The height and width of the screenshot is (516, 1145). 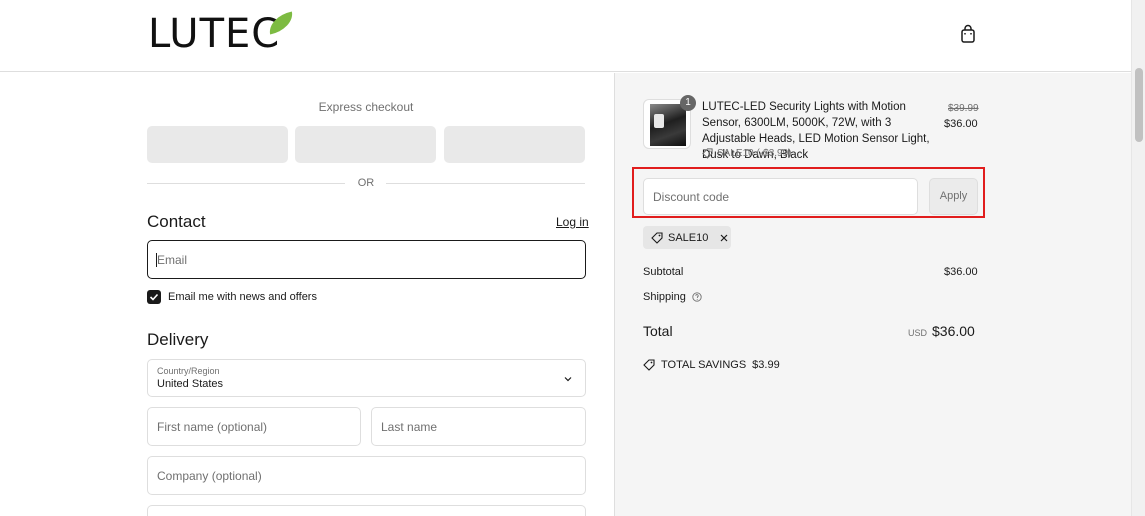 I want to click on or-divider-label: OR, so click(x=366, y=183).